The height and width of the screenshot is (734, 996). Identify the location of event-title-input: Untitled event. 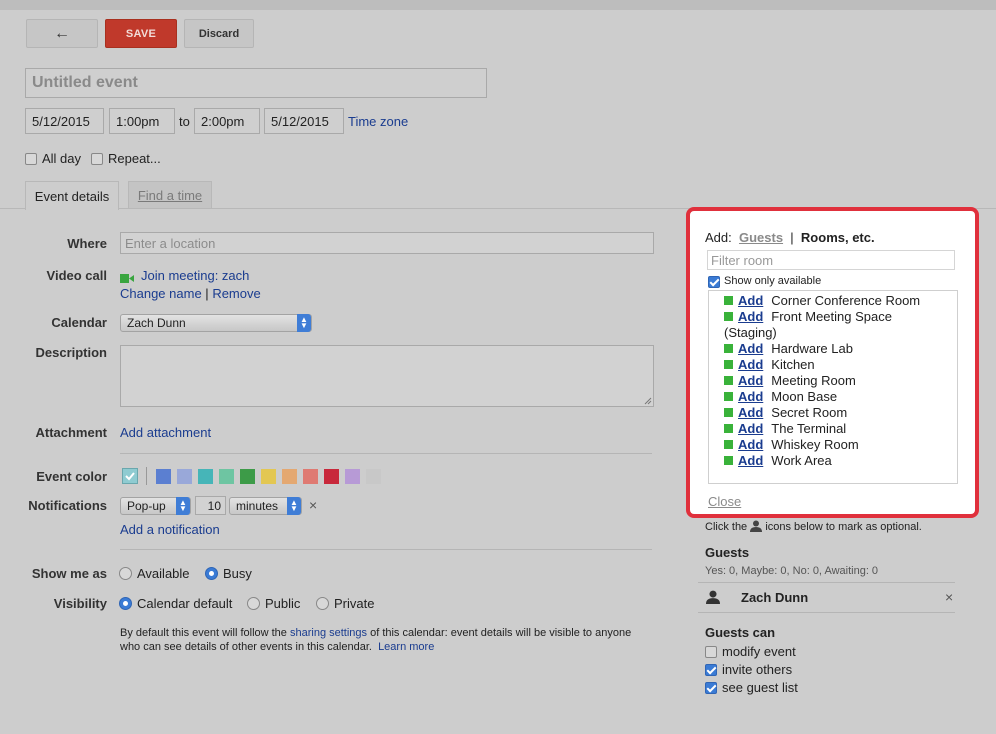
(256, 83).